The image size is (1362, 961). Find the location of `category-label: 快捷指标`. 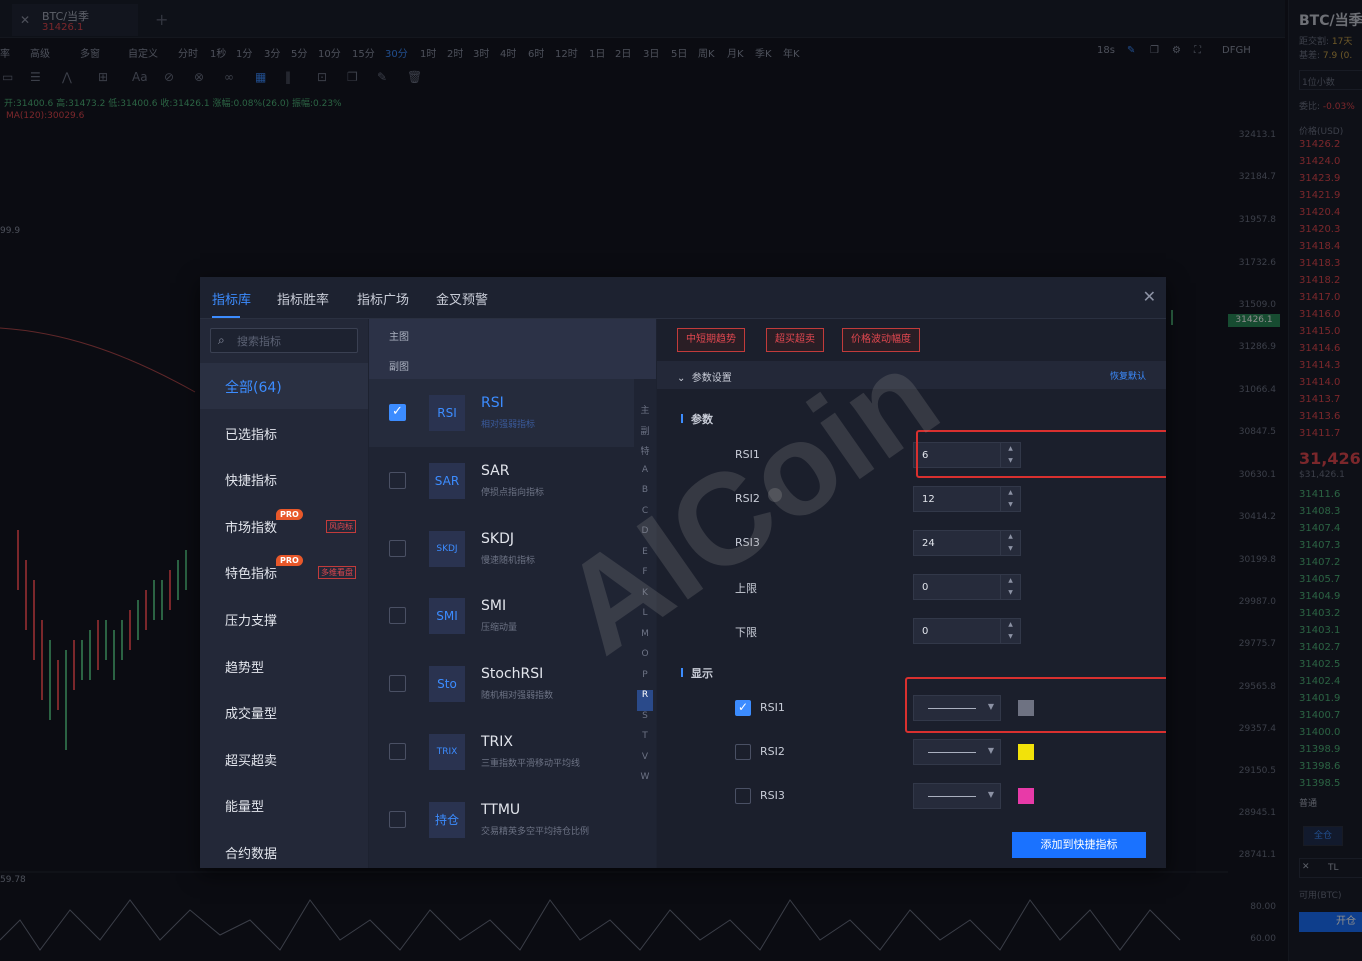

category-label: 快捷指标 is located at coordinates (251, 482).